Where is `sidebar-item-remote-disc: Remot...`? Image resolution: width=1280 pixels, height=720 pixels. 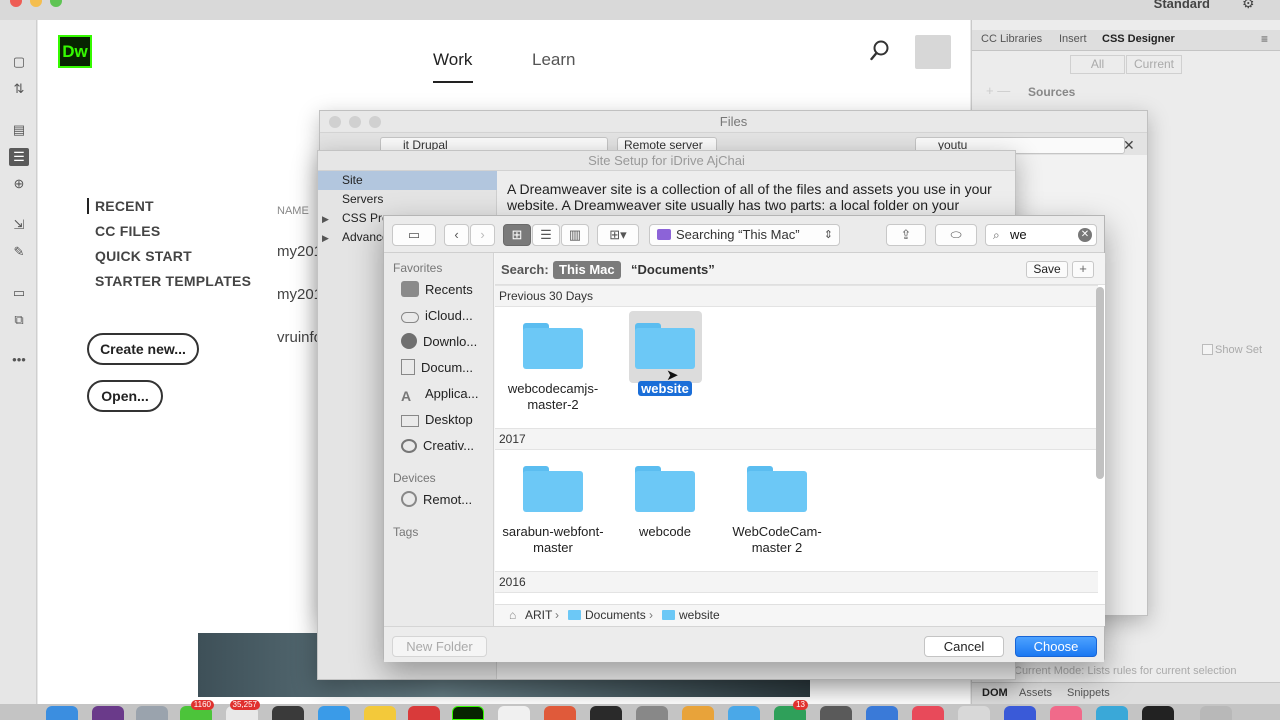
sidebar-item-remote-disc: Remot... is located at coordinates (436, 500).